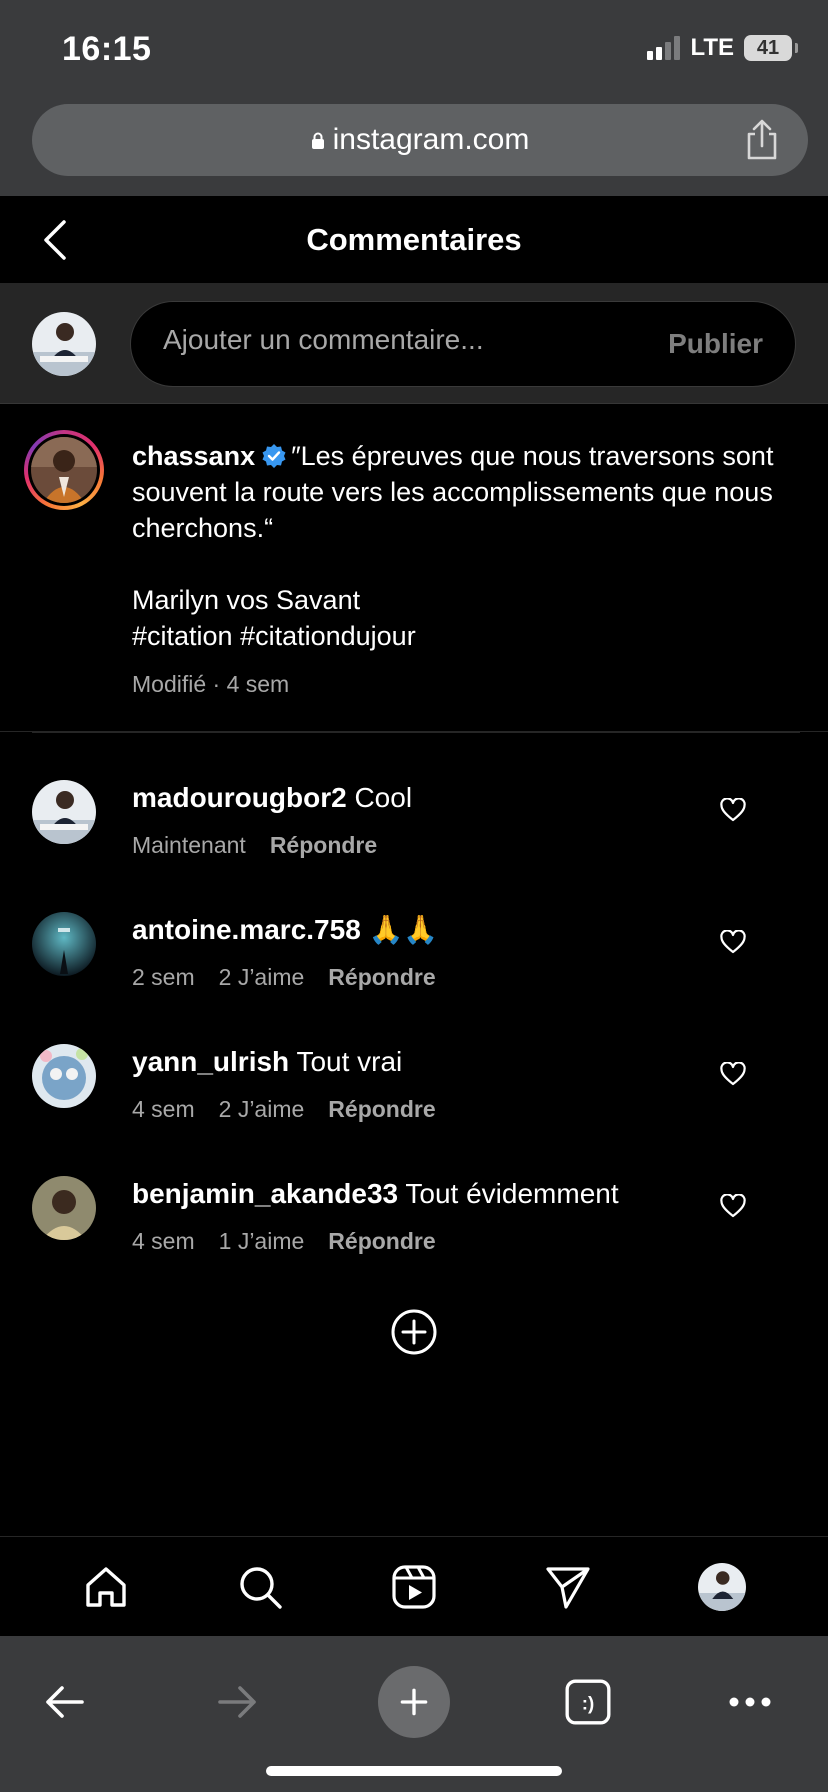  Describe the element at coordinates (762, 140) in the screenshot. I see `share-icon` at that location.